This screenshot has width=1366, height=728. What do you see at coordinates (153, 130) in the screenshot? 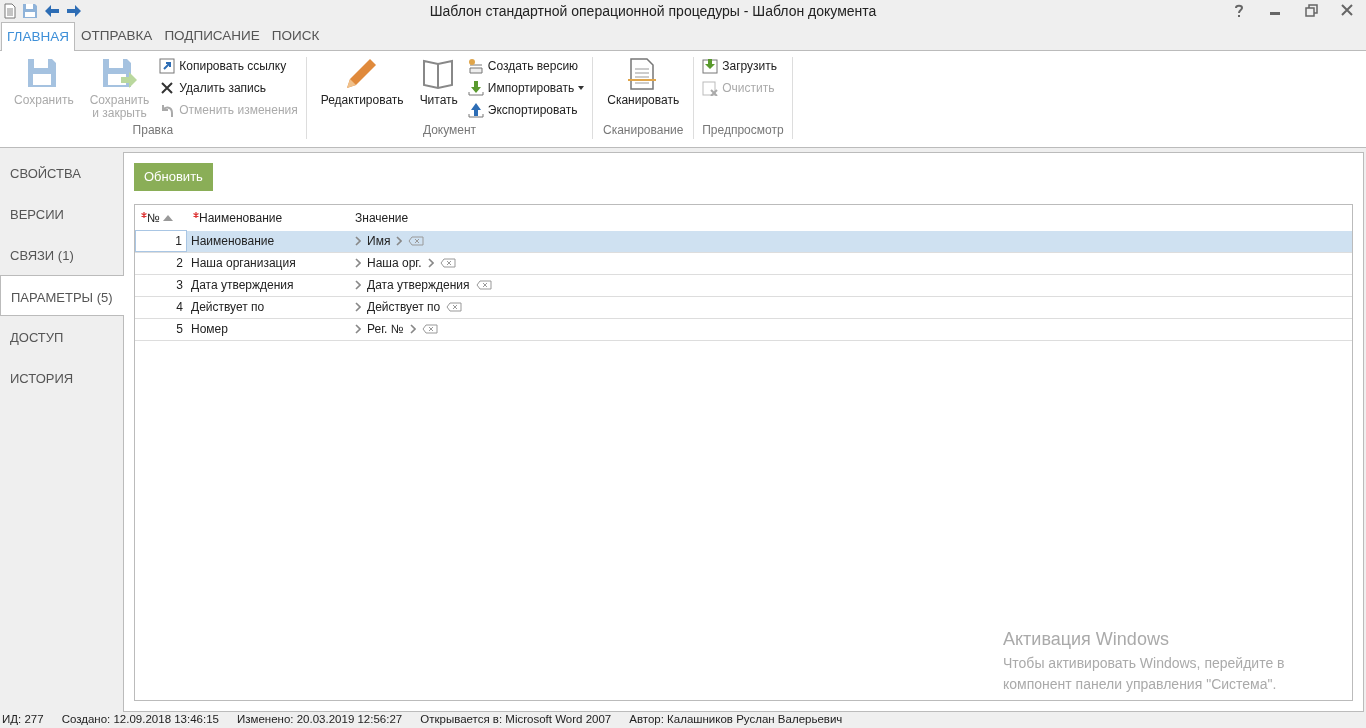
I see `group-label: Правка` at bounding box center [153, 130].